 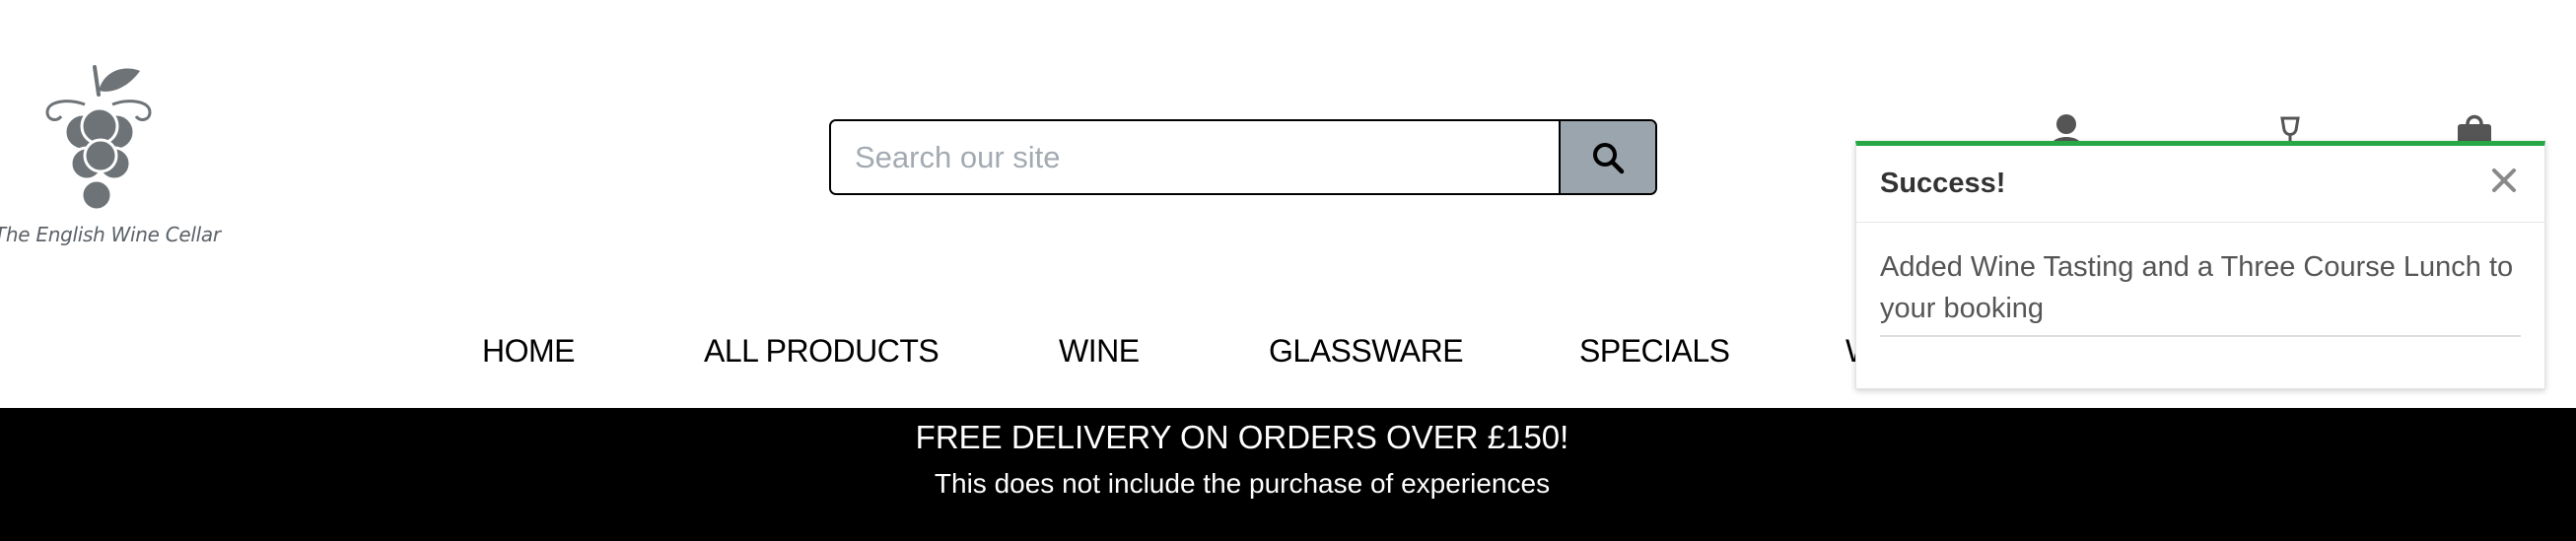 What do you see at coordinates (1195, 157) in the screenshot?
I see `search-input` at bounding box center [1195, 157].